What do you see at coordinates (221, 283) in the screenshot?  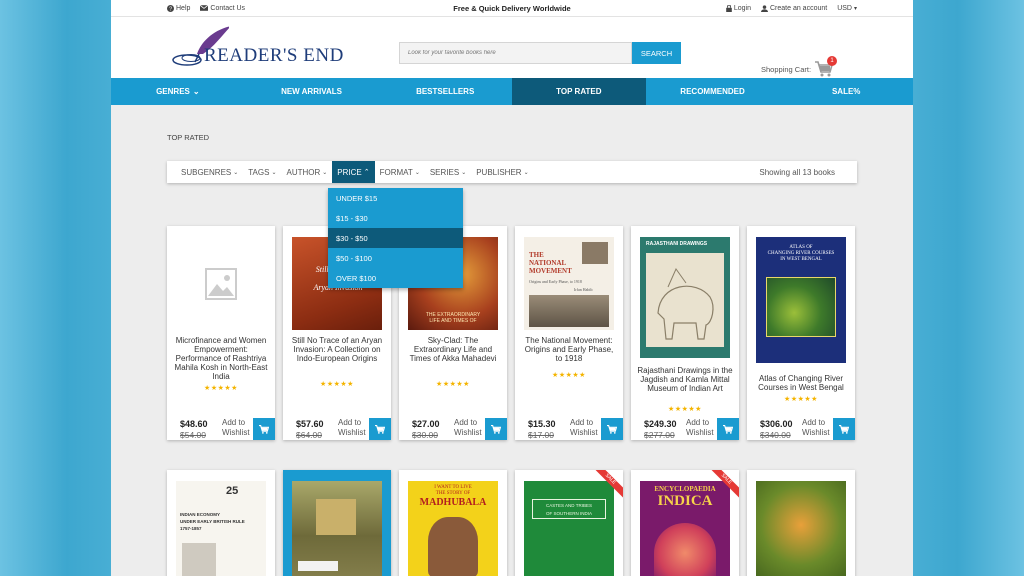 I see `book-cover-placeholder` at bounding box center [221, 283].